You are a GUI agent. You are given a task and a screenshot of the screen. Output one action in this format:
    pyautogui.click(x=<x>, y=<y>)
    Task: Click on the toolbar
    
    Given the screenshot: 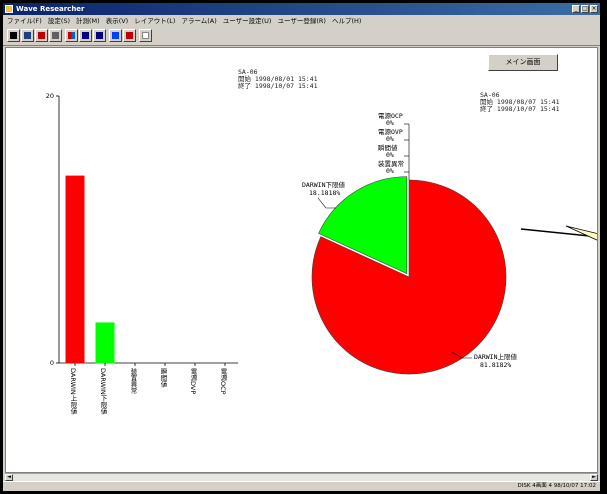 What is the action you would take?
    pyautogui.click(x=301, y=36)
    